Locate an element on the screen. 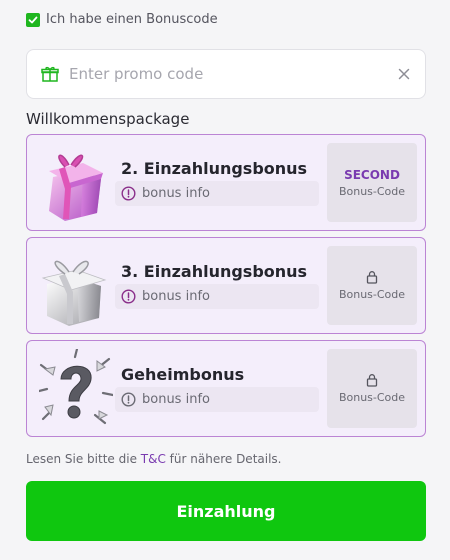 Image resolution: width=450 pixels, height=560 pixels. bonus-code-checkbox is located at coordinates (33, 19).